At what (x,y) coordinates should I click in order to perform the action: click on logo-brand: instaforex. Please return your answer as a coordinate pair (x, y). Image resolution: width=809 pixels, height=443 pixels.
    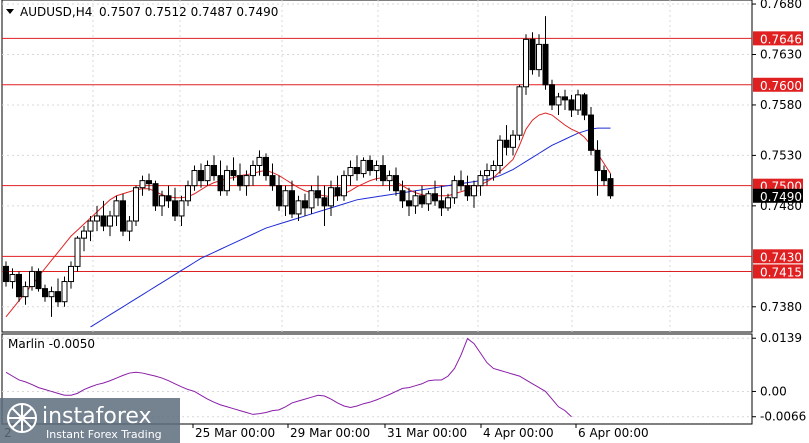
    Looking at the image, I should click on (97, 416).